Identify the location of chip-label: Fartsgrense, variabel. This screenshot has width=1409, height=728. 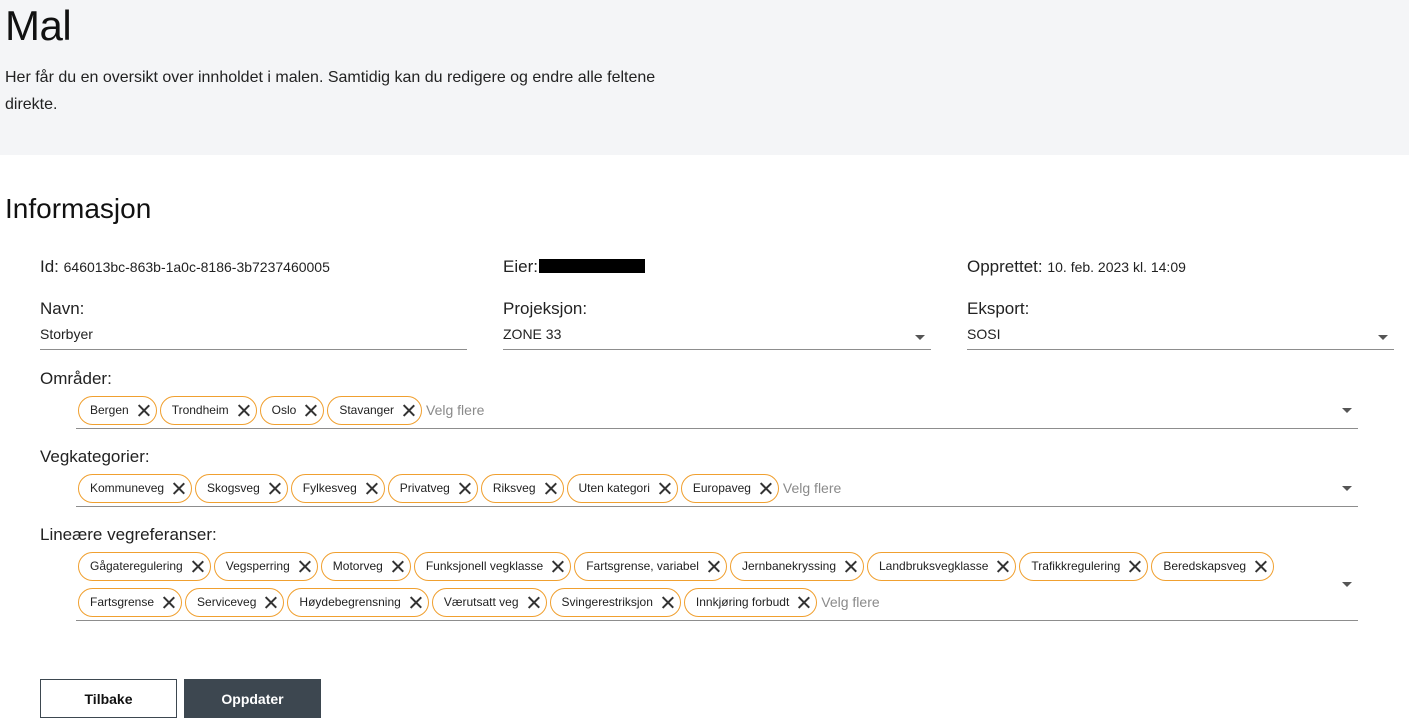
(642, 566).